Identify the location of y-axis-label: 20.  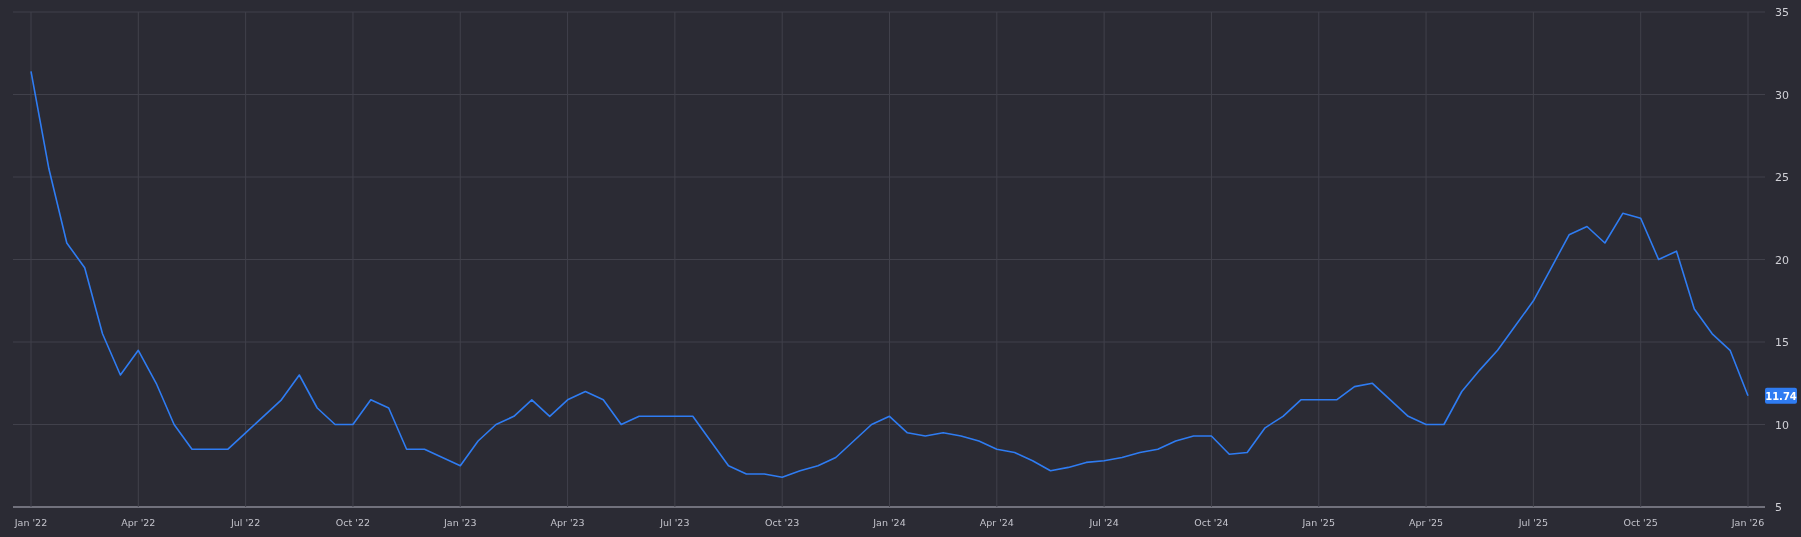
(1782, 260).